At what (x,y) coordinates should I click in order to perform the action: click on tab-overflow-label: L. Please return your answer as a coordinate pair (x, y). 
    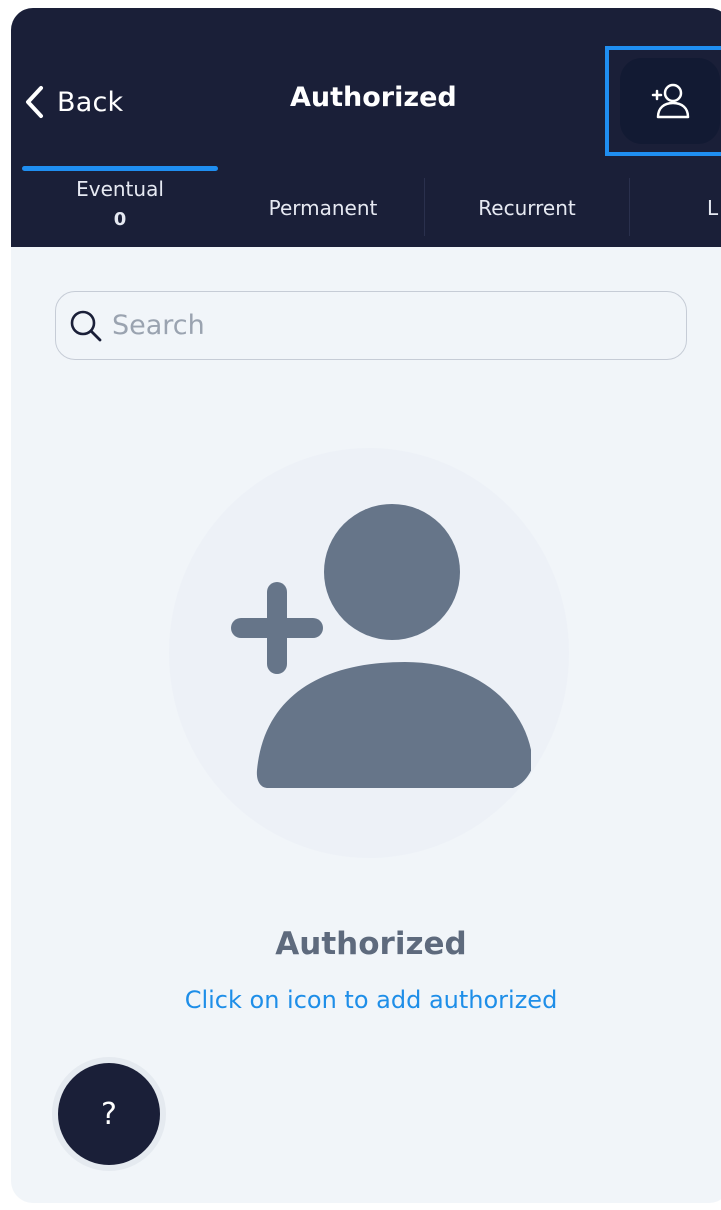
    Looking at the image, I should click on (713, 208).